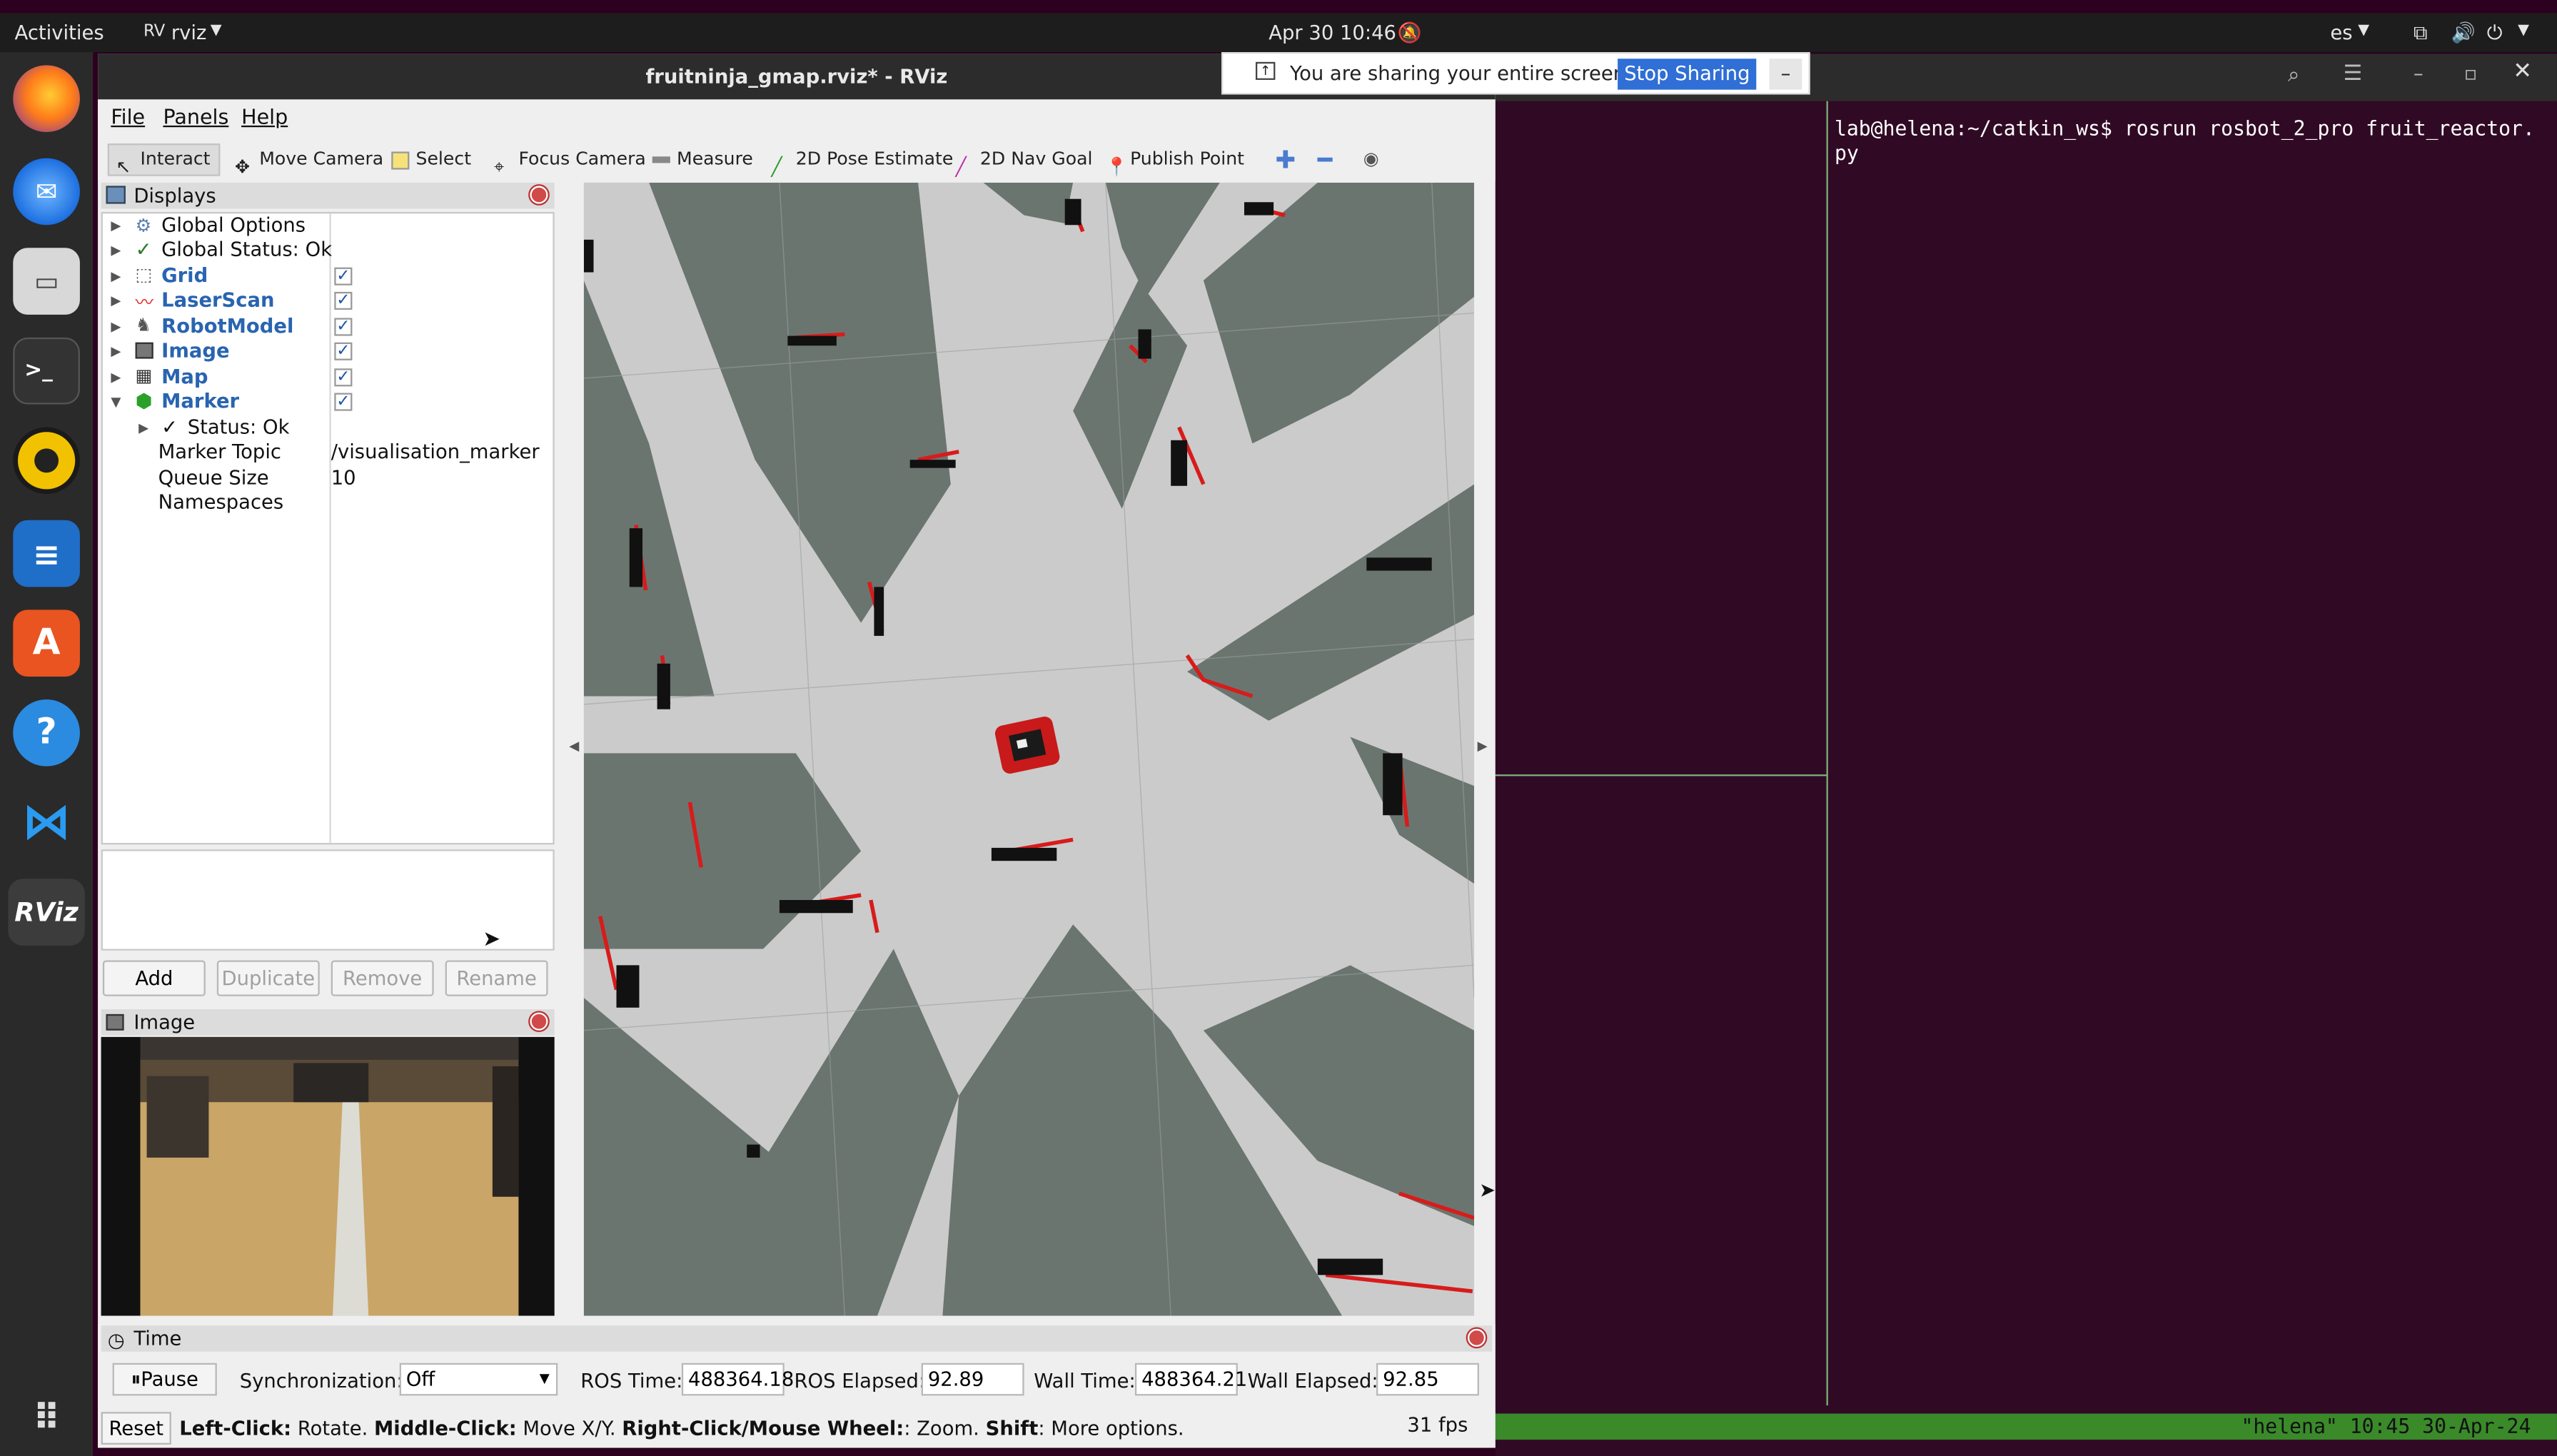 The height and width of the screenshot is (1456, 2557). Describe the element at coordinates (46, 281) in the screenshot. I see `files-icon: ▭` at that location.